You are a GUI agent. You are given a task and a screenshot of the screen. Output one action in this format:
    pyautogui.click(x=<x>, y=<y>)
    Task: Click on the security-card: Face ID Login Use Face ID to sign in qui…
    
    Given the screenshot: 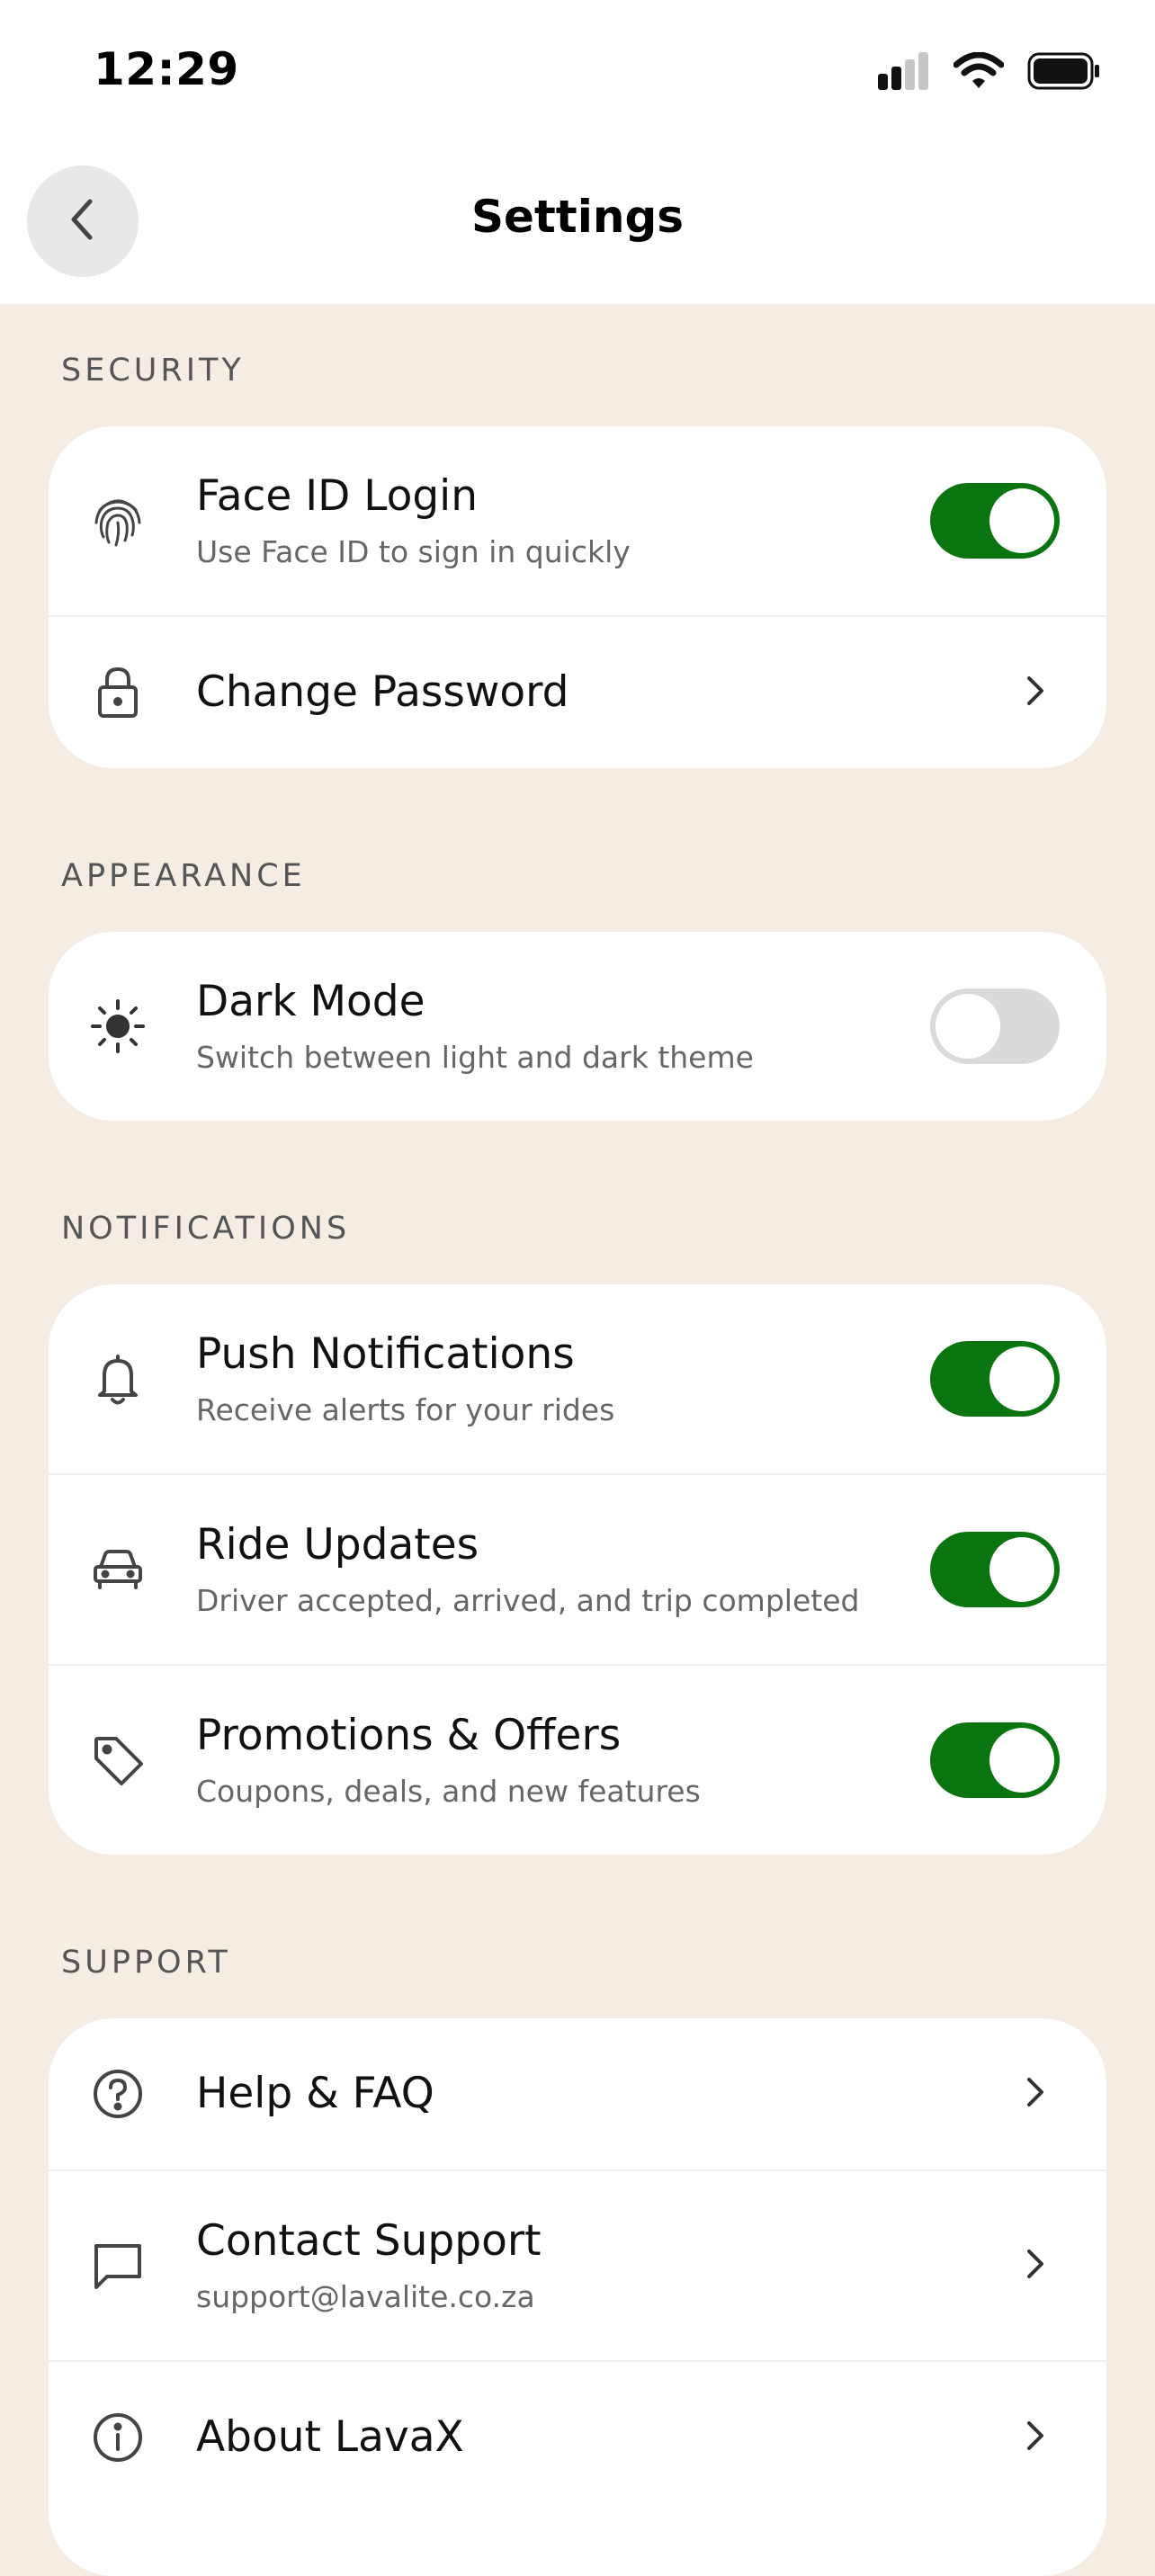 What is the action you would take?
    pyautogui.click(x=577, y=597)
    